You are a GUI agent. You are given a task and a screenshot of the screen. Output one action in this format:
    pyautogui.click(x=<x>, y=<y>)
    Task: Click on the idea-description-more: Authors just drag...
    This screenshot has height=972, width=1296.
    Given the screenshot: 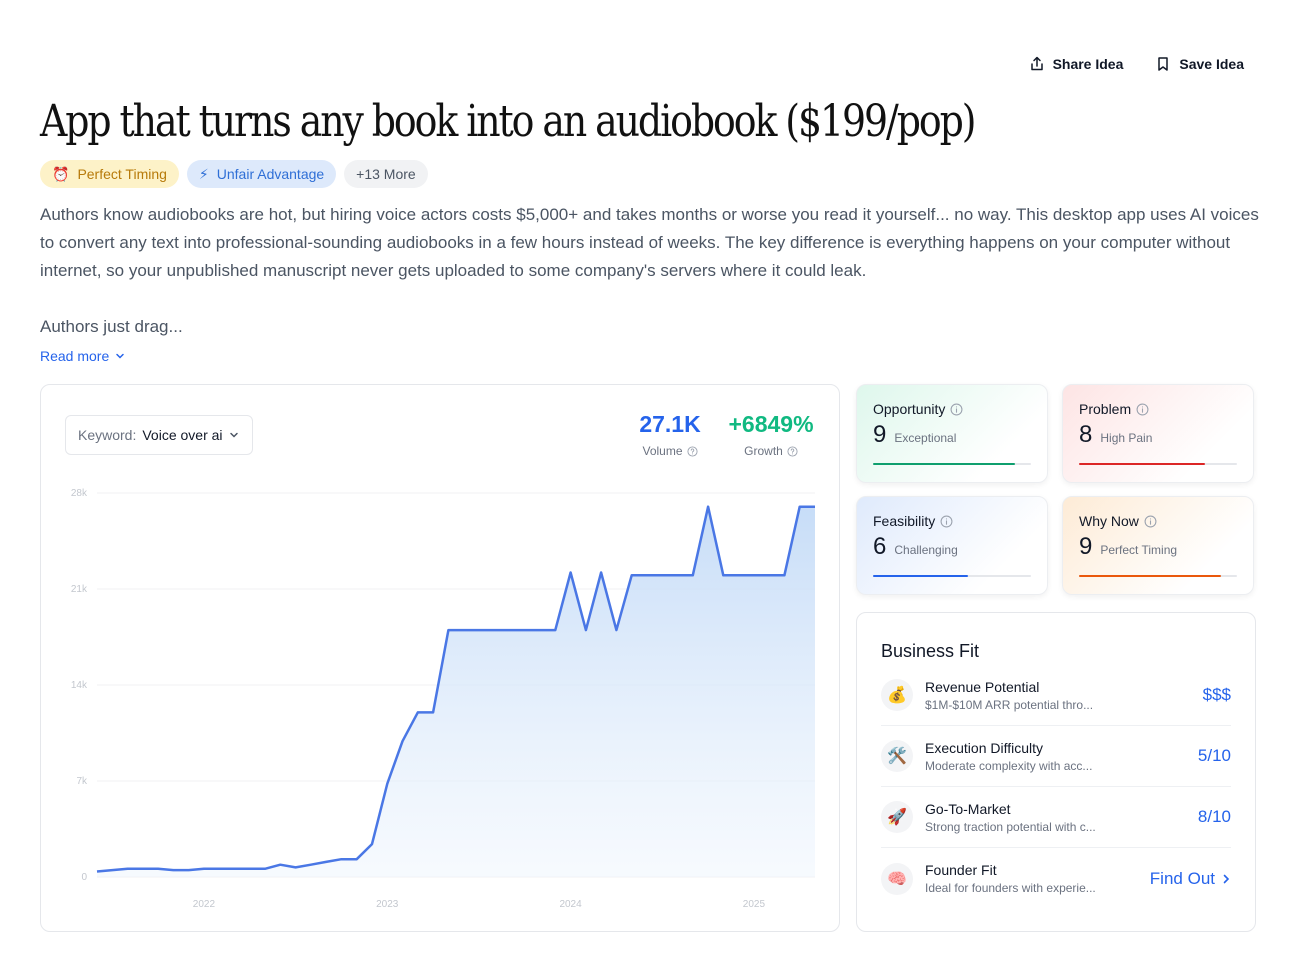 What is the action you would take?
    pyautogui.click(x=111, y=326)
    